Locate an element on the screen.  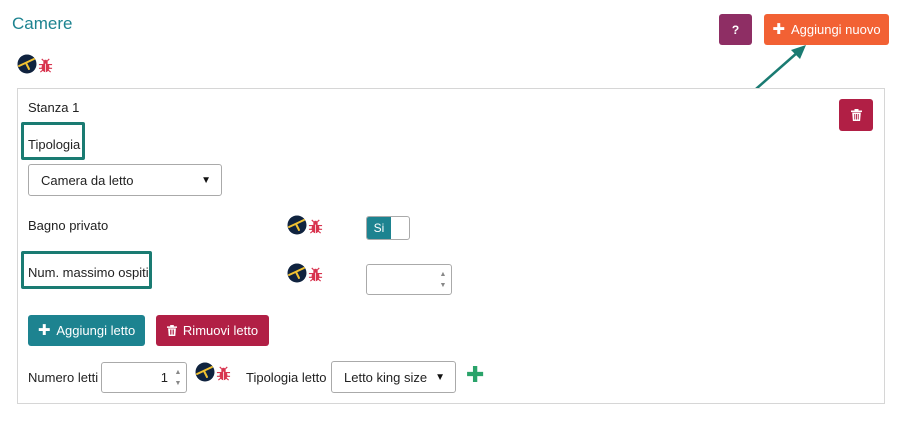
max-guests-label: Num. massimo ospiti is located at coordinates (88, 272).